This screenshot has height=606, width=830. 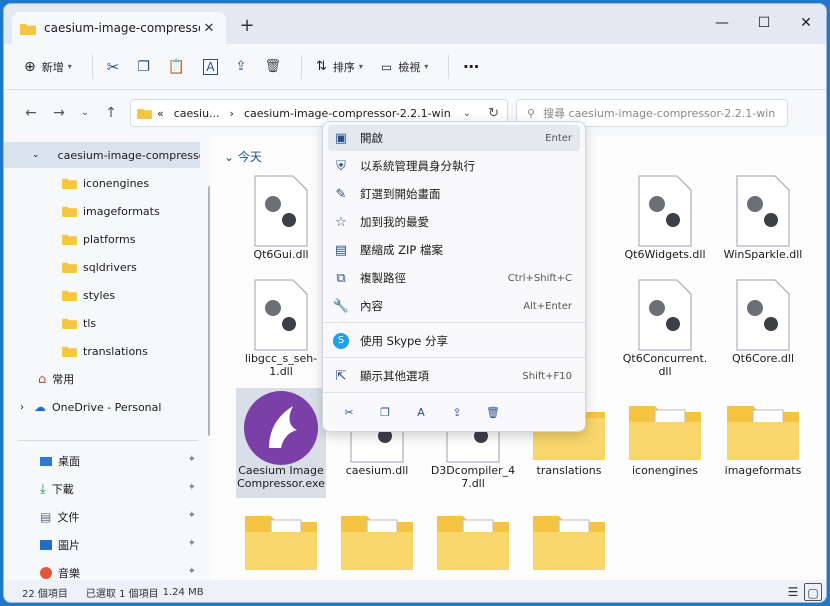 I want to click on file-name: Qt6Core.dll, so click(x=763, y=358).